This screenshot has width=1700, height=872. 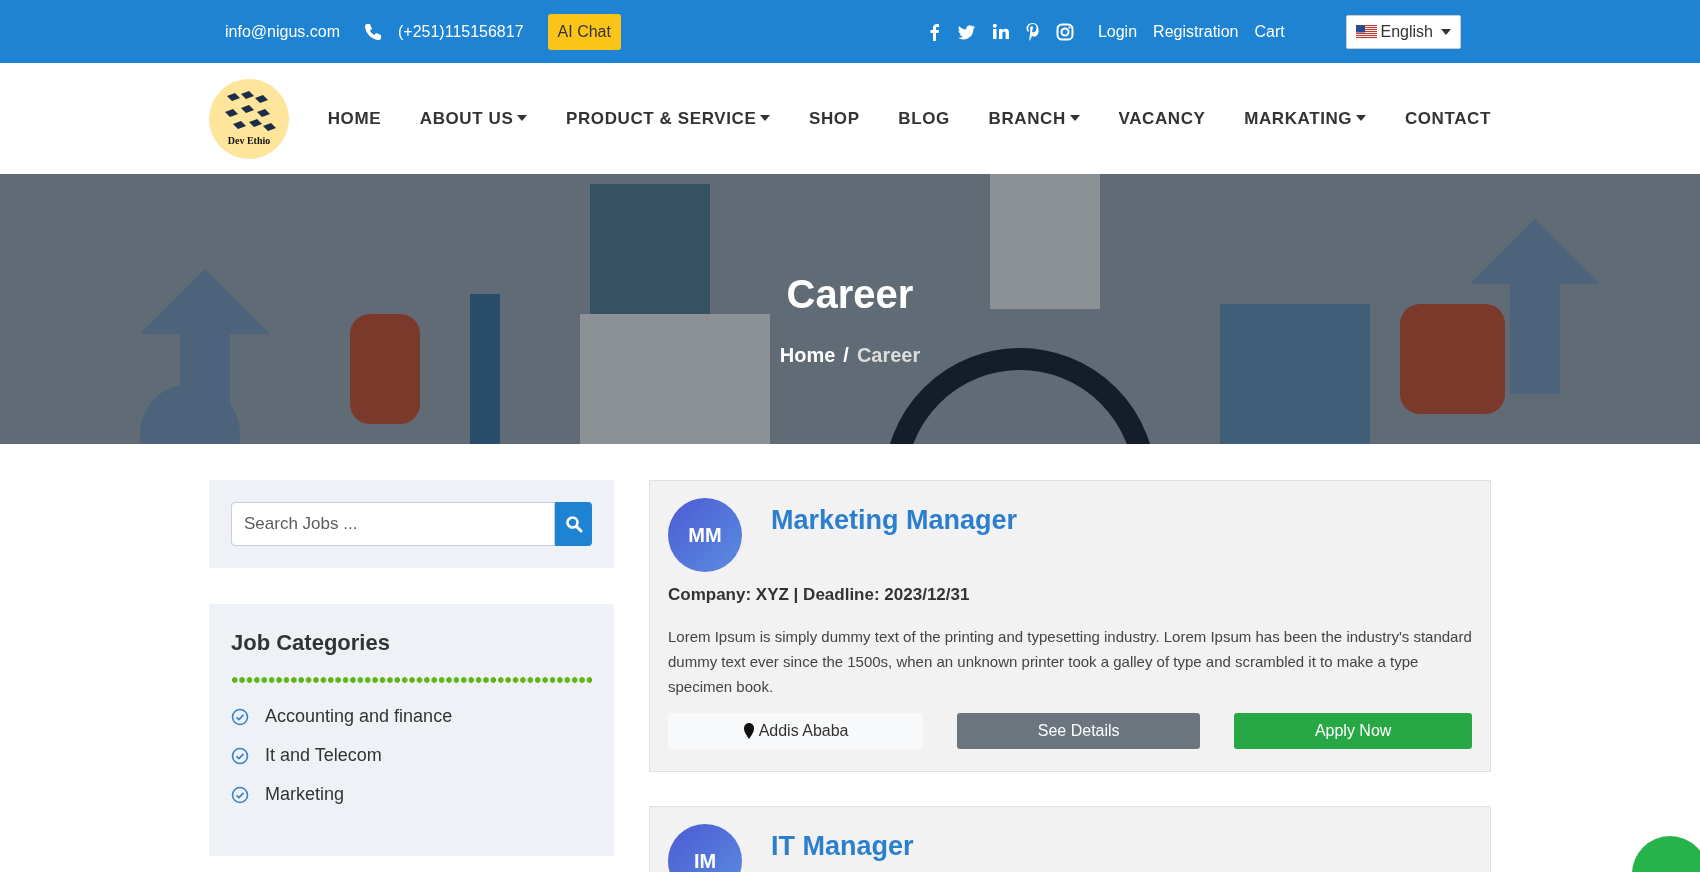 What do you see at coordinates (282, 31) in the screenshot?
I see `email-link: info@nigus.com` at bounding box center [282, 31].